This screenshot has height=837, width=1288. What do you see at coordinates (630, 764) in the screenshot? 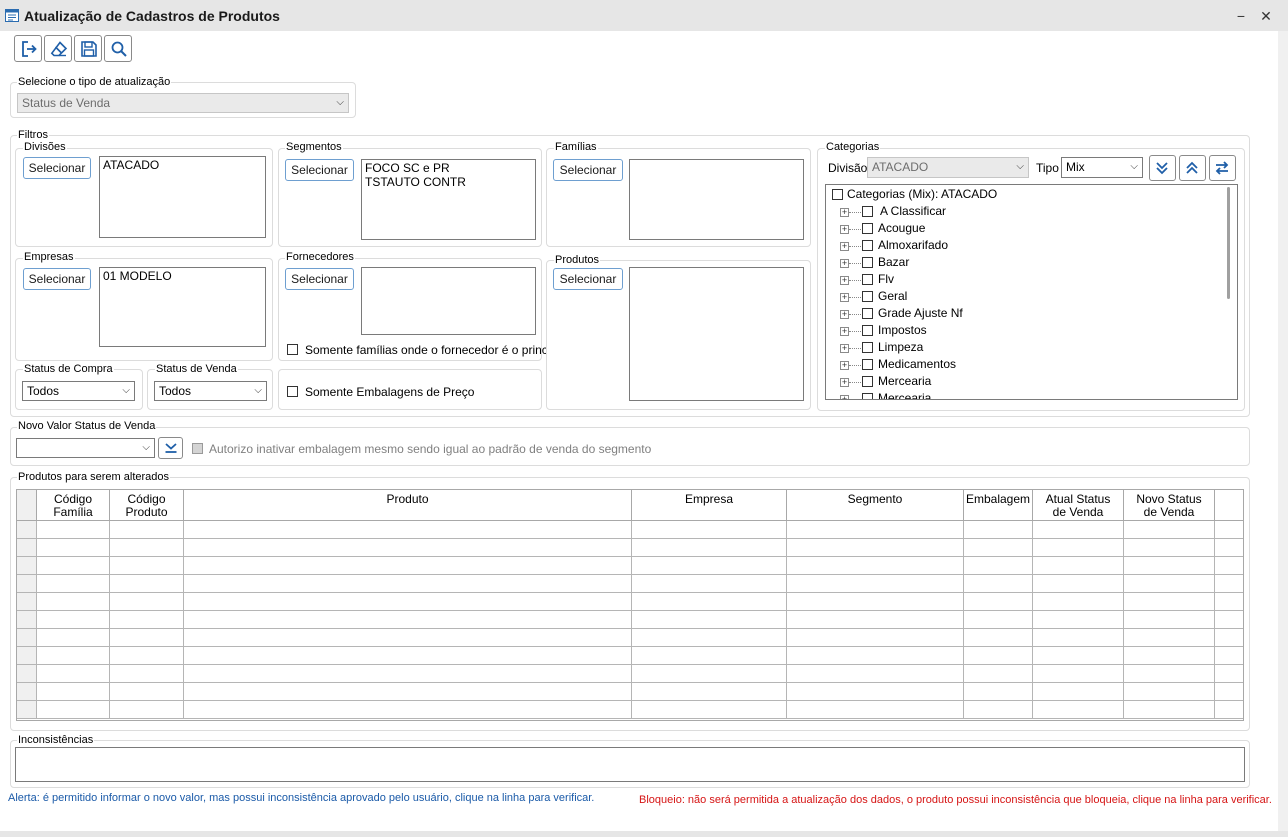
I see `inconsistencies-box` at bounding box center [630, 764].